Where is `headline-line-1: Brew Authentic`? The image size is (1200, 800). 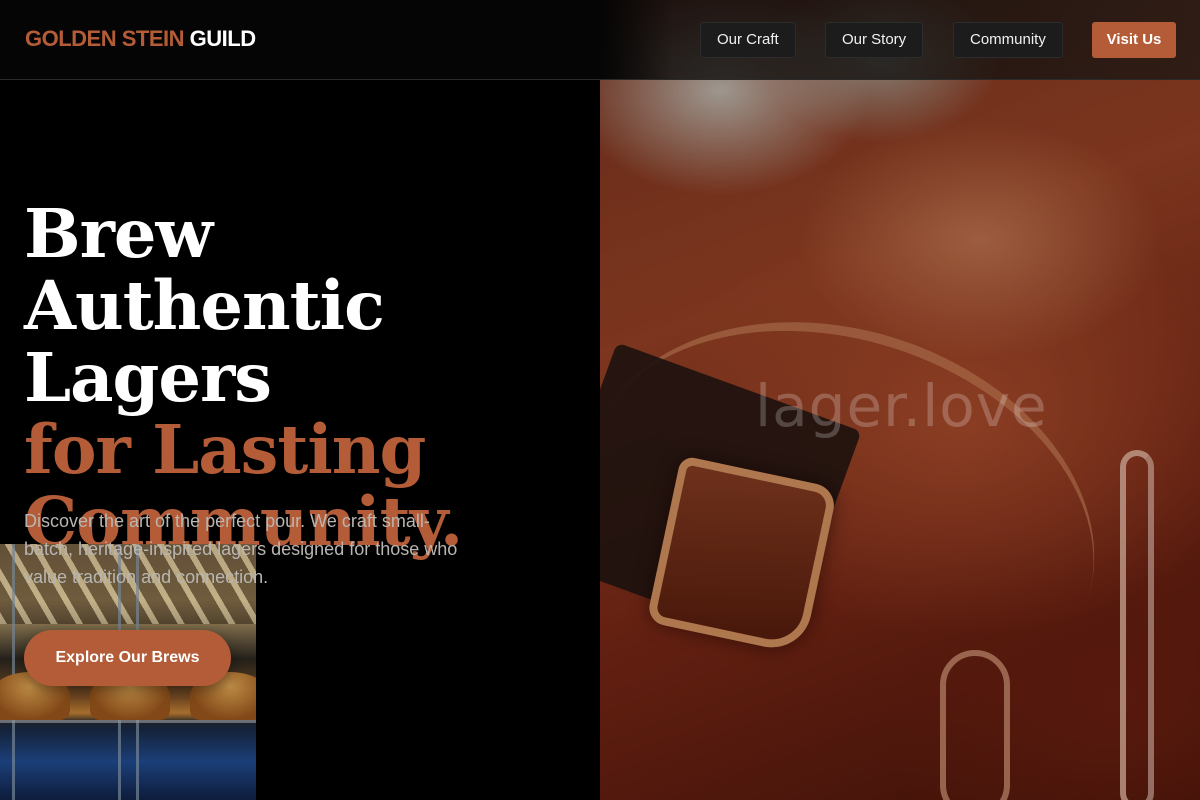 headline-line-1: Brew Authentic is located at coordinates (204, 269).